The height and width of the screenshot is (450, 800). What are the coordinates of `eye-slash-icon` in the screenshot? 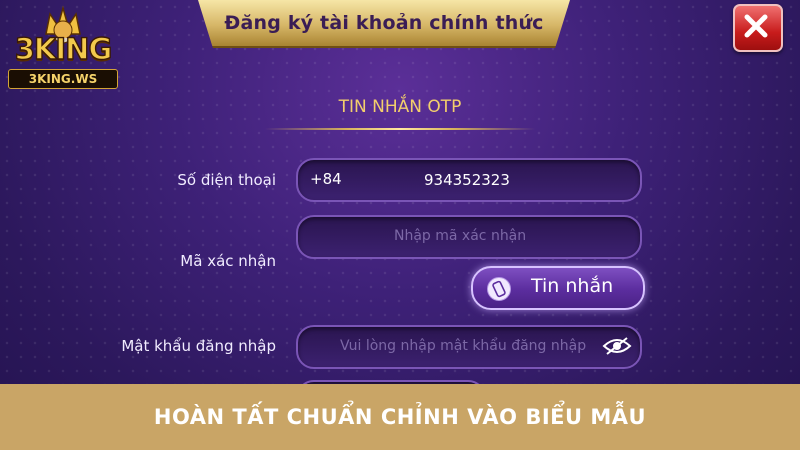 It's located at (617, 346).